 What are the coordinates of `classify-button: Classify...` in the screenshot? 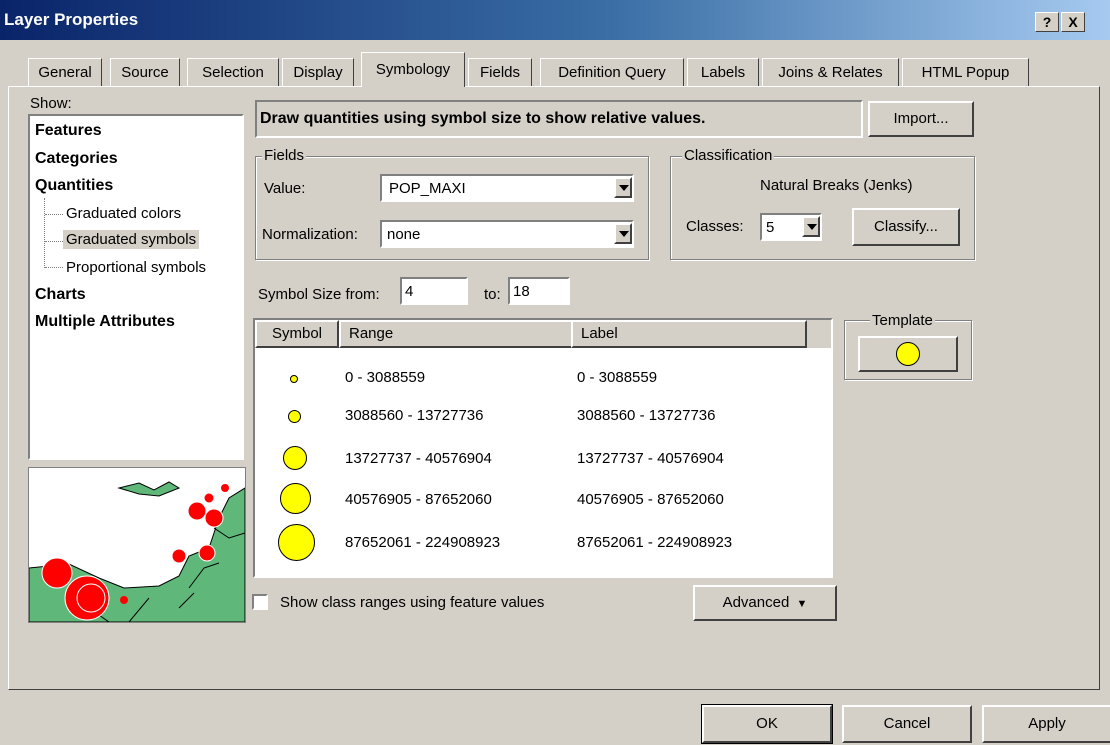 It's located at (906, 227).